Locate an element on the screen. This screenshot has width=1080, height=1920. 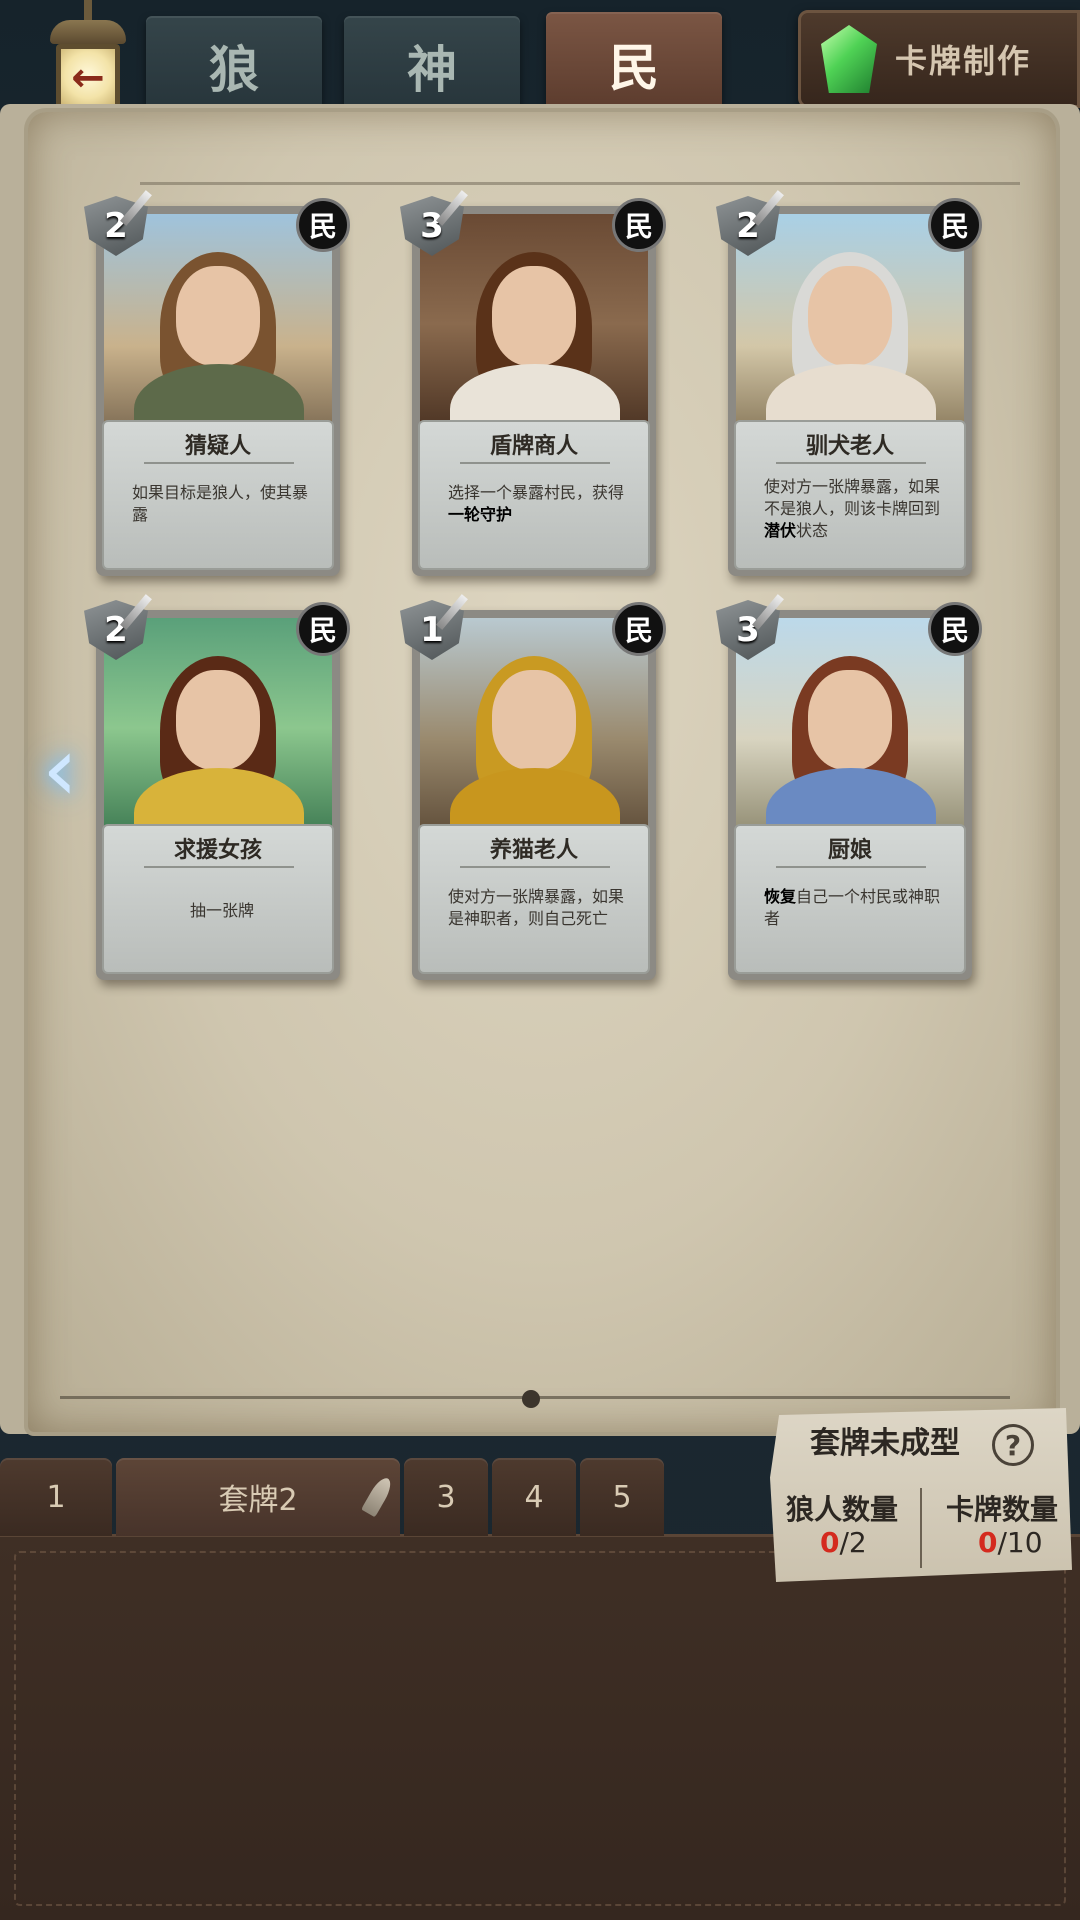
deck-tabs: 1 套牌2 3 4 5 is located at coordinates (340, 1498).